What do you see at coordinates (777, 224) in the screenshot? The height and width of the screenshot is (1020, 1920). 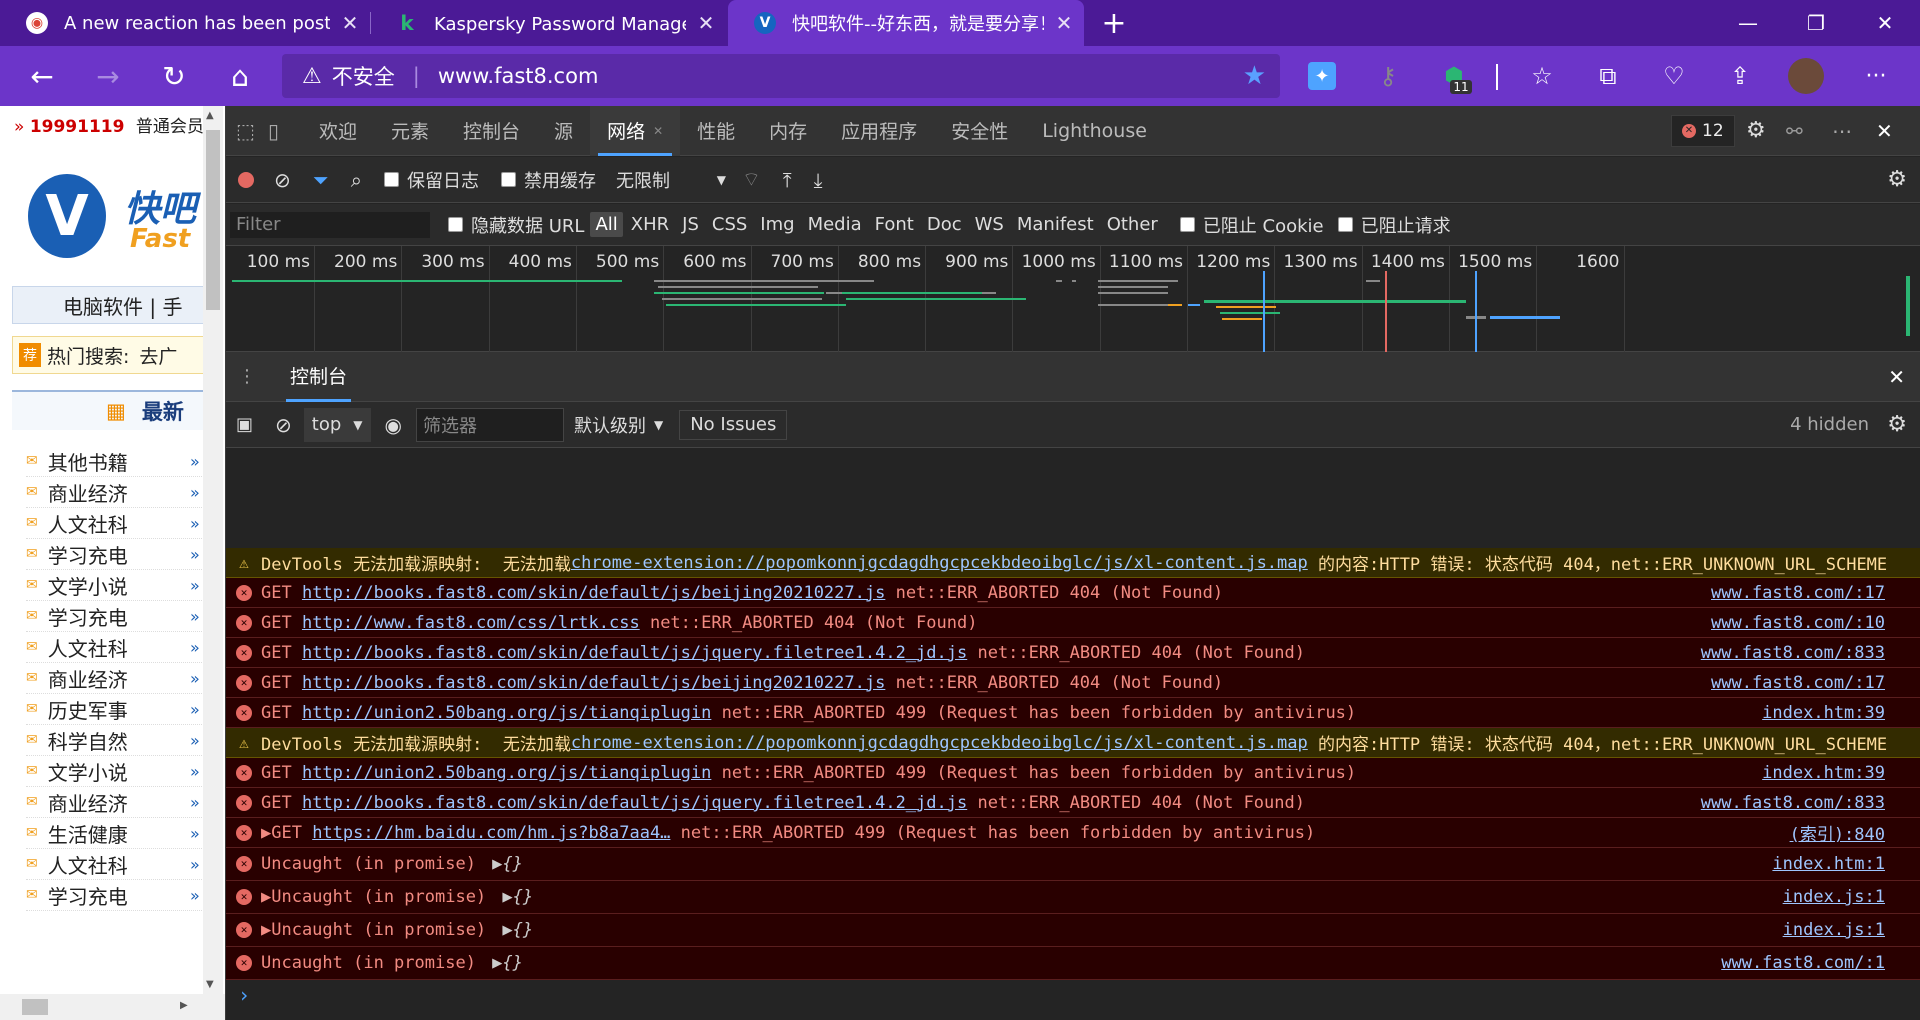 I see `type-filter-img: Img` at bounding box center [777, 224].